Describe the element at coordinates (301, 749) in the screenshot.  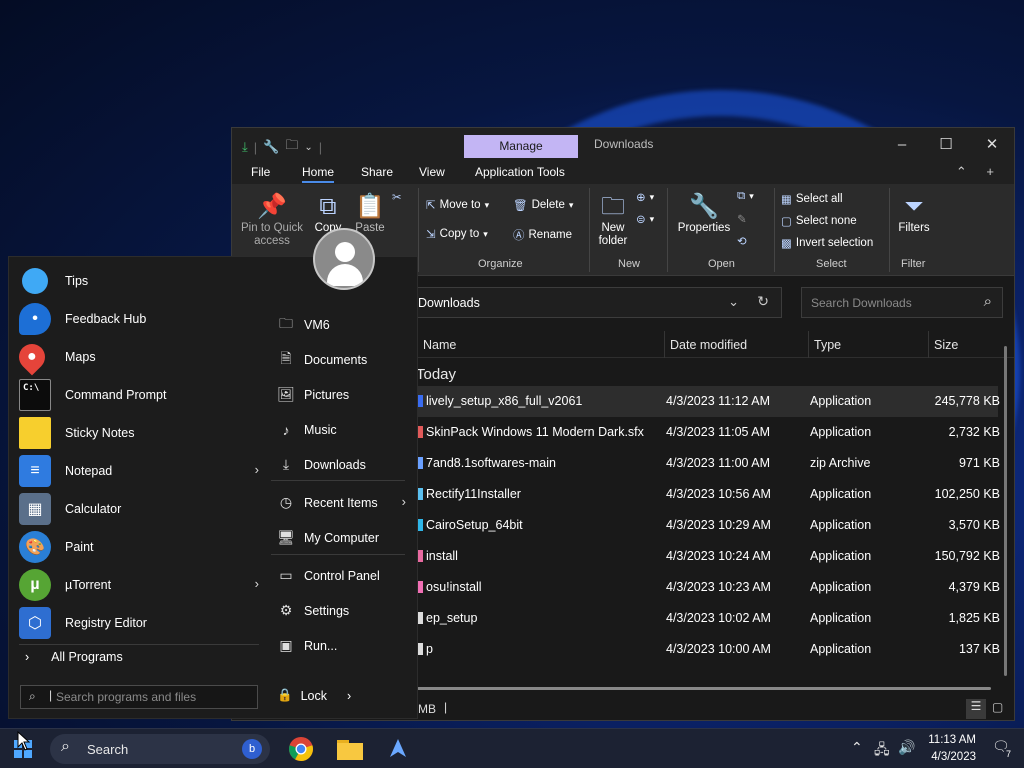
I see `chrome-taskbar-button` at that location.